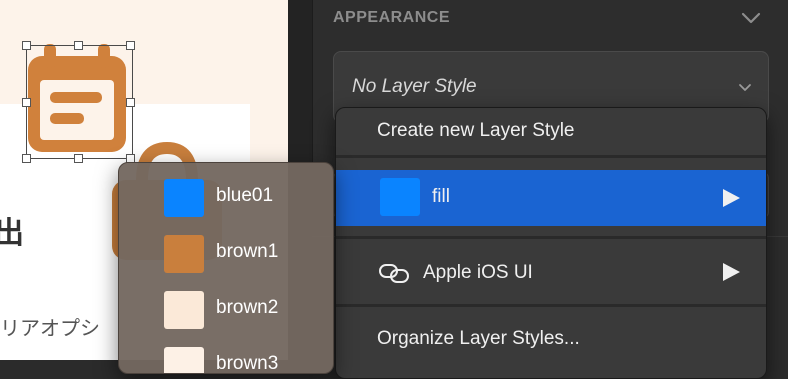  What do you see at coordinates (392, 17) in the screenshot?
I see `appearance-section-title: APPEARANCE` at bounding box center [392, 17].